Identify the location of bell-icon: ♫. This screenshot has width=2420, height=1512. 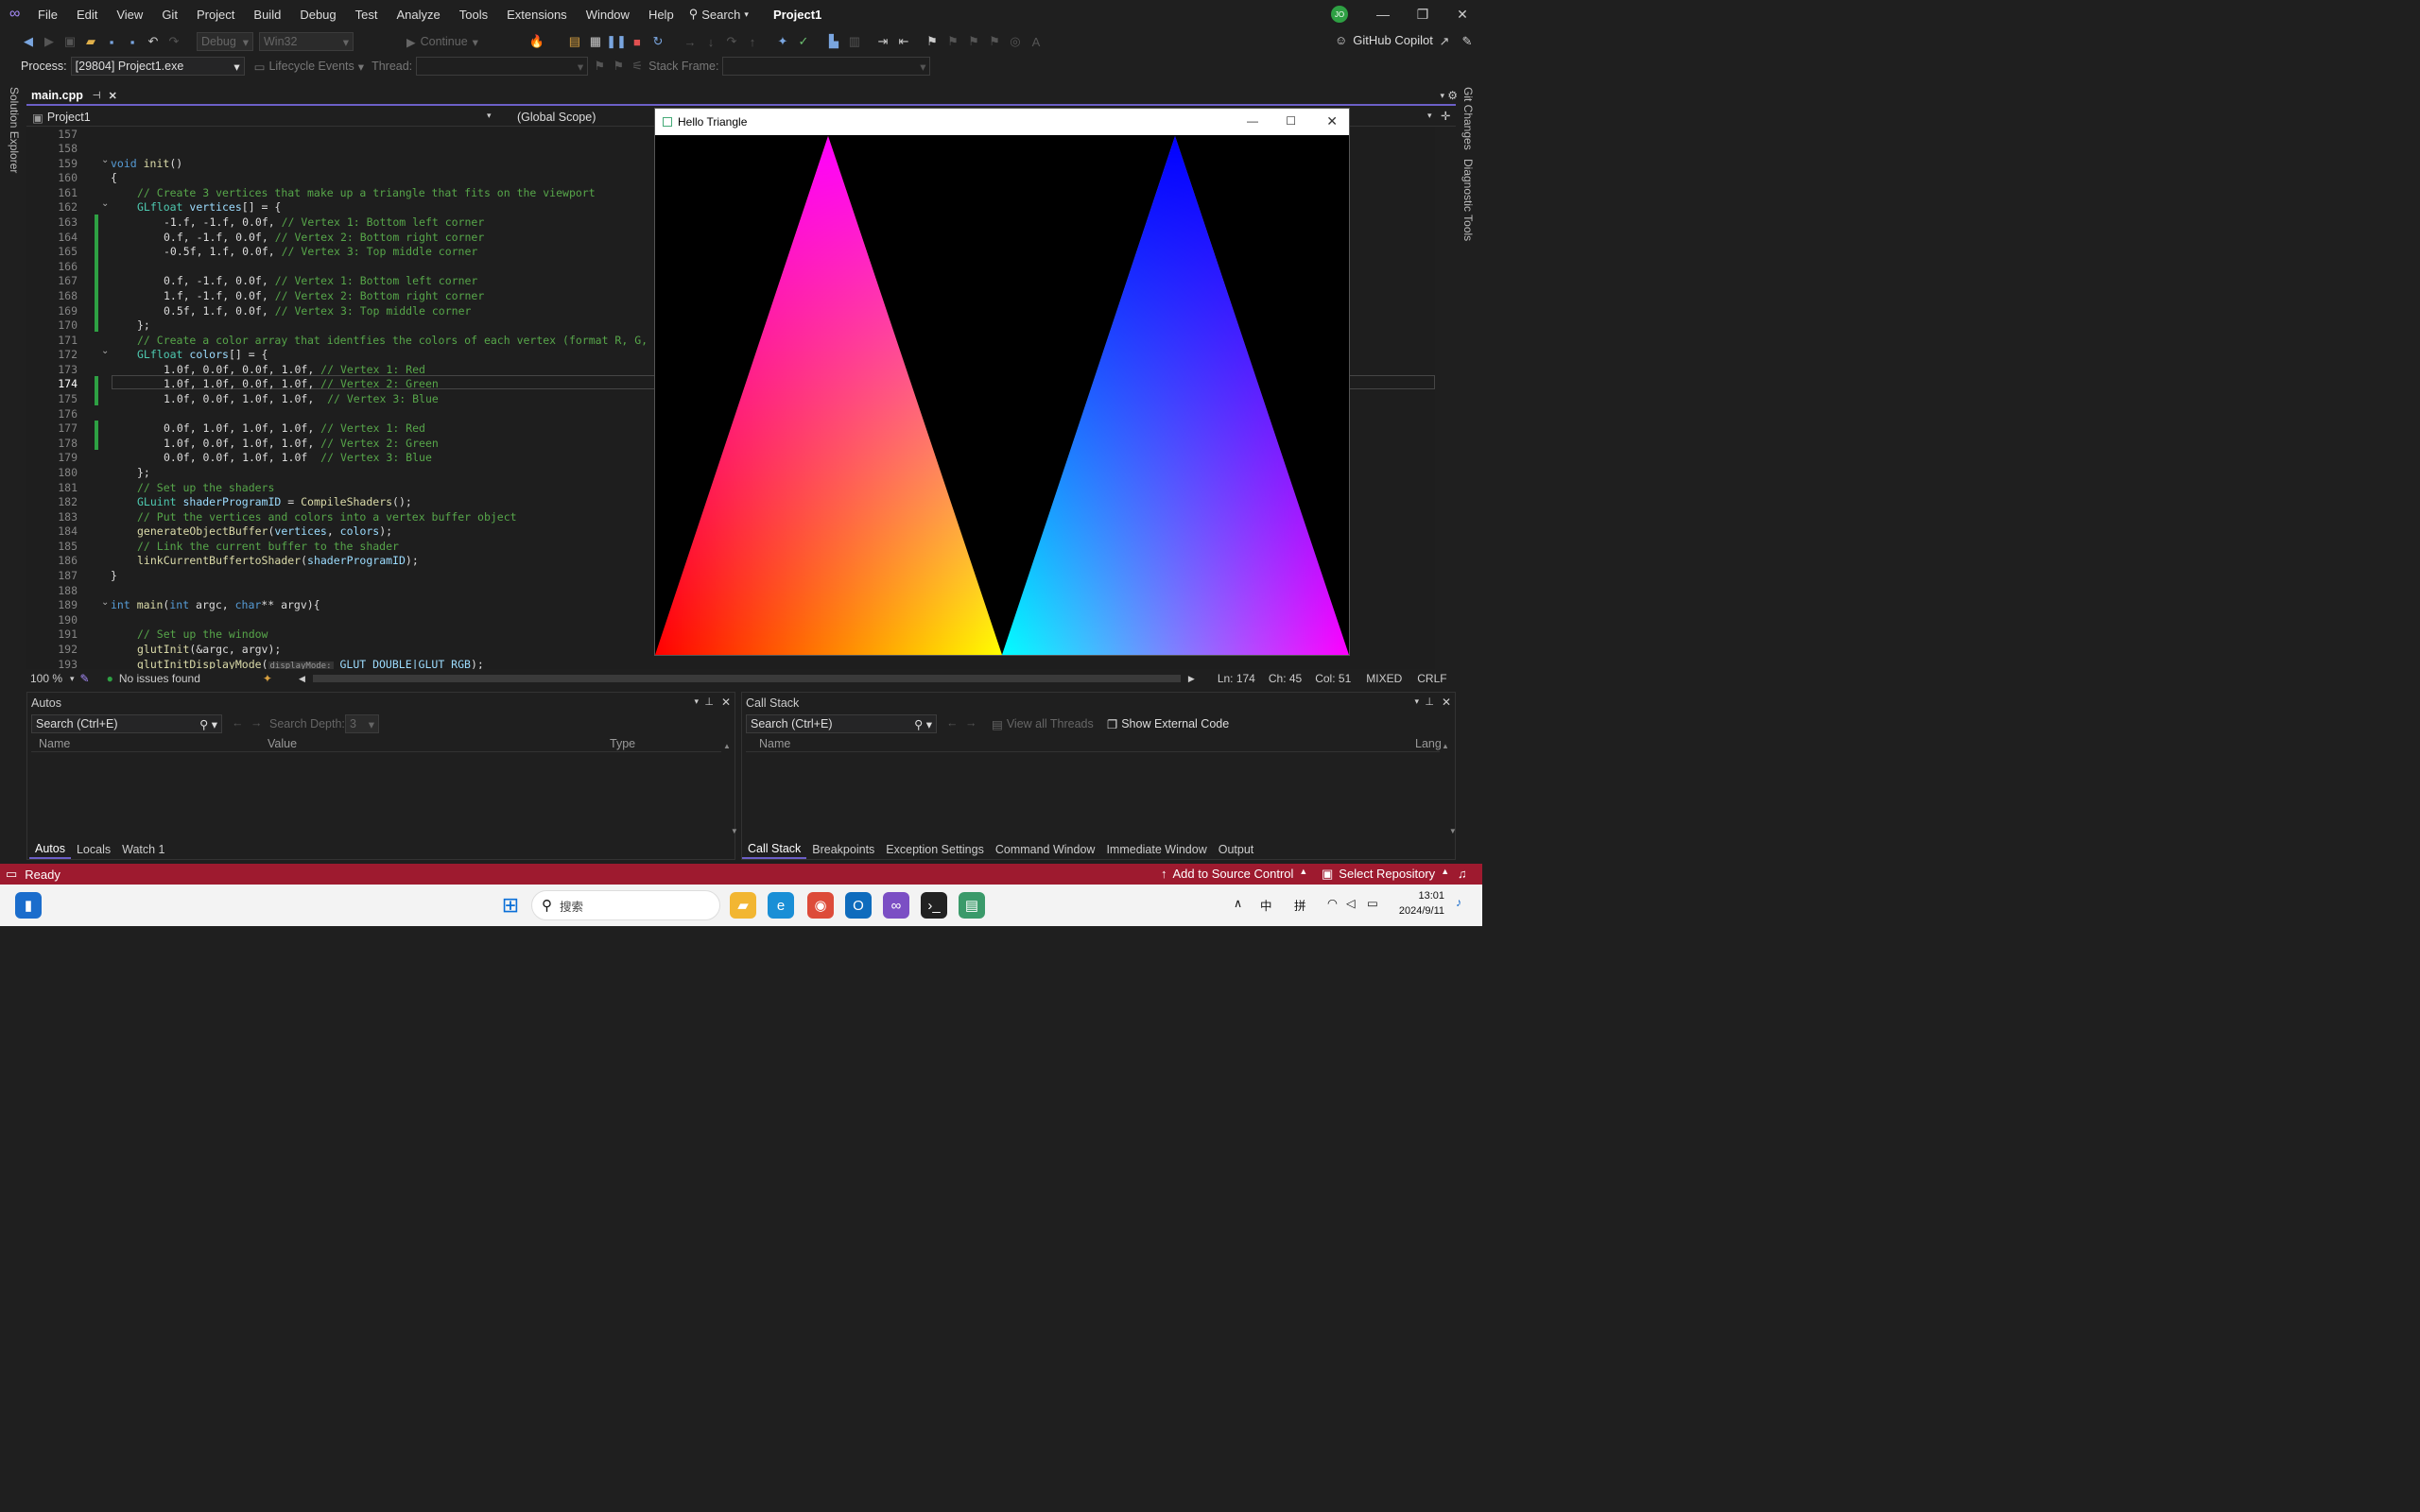
(1462, 874).